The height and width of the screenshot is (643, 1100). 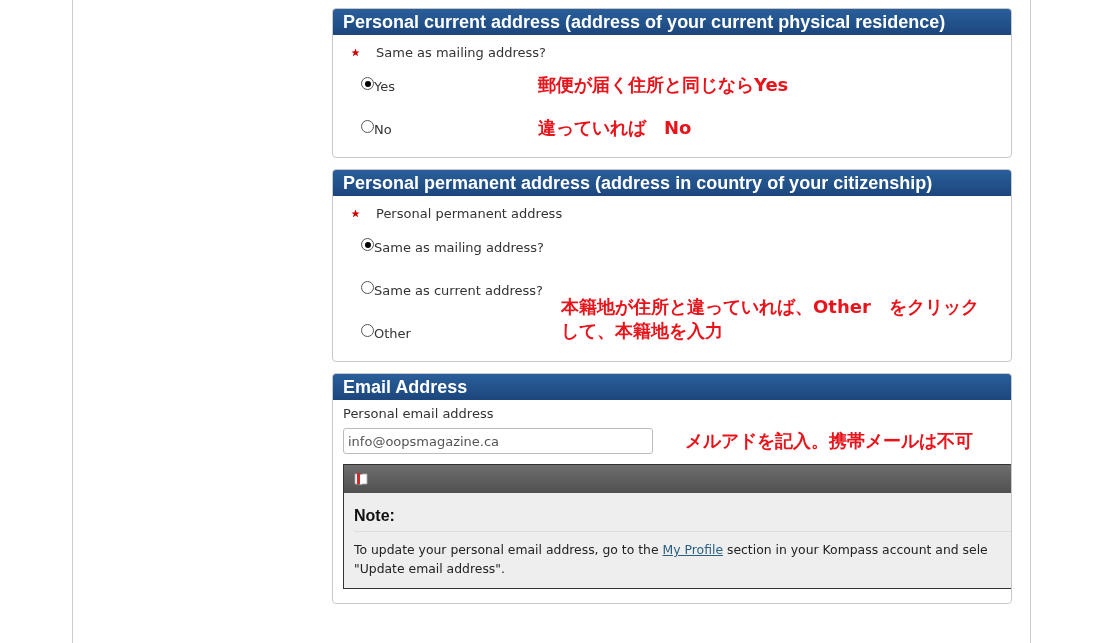 What do you see at coordinates (644, 22) in the screenshot?
I see `panel-title: Personal current address (address of your current physical residence)` at bounding box center [644, 22].